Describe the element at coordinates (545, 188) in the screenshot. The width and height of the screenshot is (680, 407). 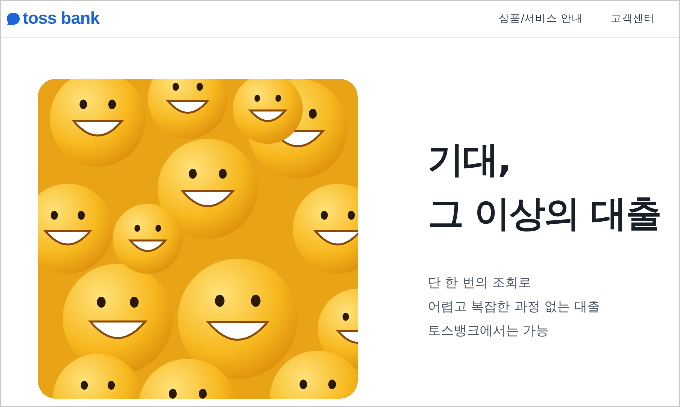
I see `hero-headline: 기대, 그 이상의 대출` at that location.